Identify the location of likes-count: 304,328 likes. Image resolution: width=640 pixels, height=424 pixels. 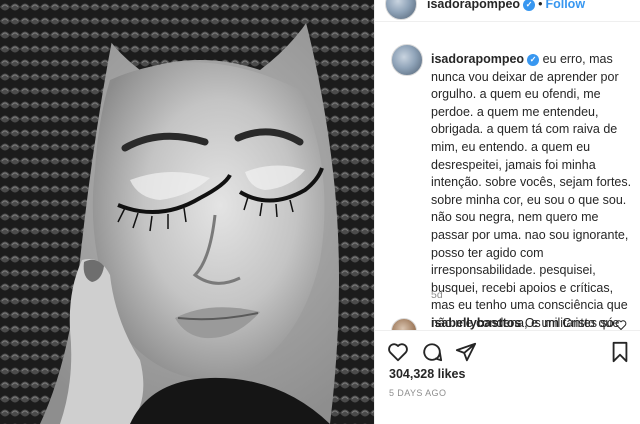
(427, 374).